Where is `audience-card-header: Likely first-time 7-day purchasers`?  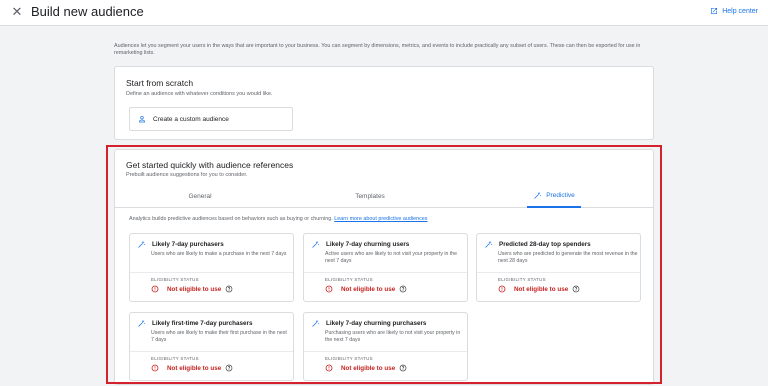 audience-card-header: Likely first-time 7-day purchasers is located at coordinates (194, 323).